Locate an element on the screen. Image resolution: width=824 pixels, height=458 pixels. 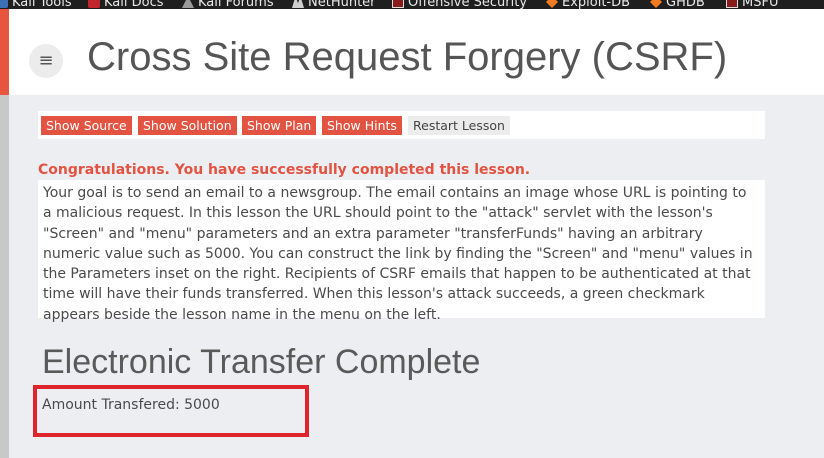
menu-toggle-button: ≡ is located at coordinates (46, 61).